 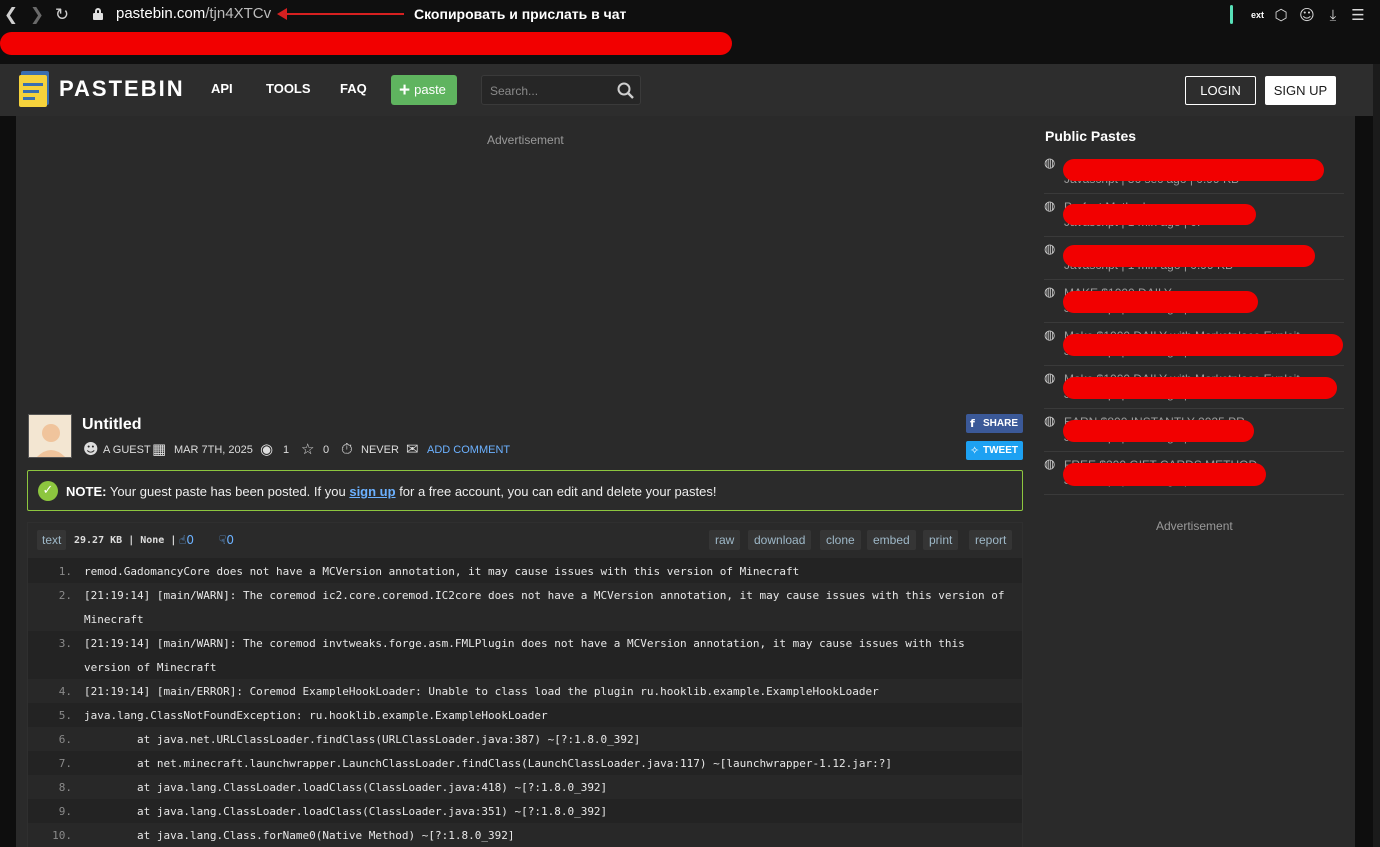 What do you see at coordinates (307, 449) in the screenshot?
I see `star-icon: ☆` at bounding box center [307, 449].